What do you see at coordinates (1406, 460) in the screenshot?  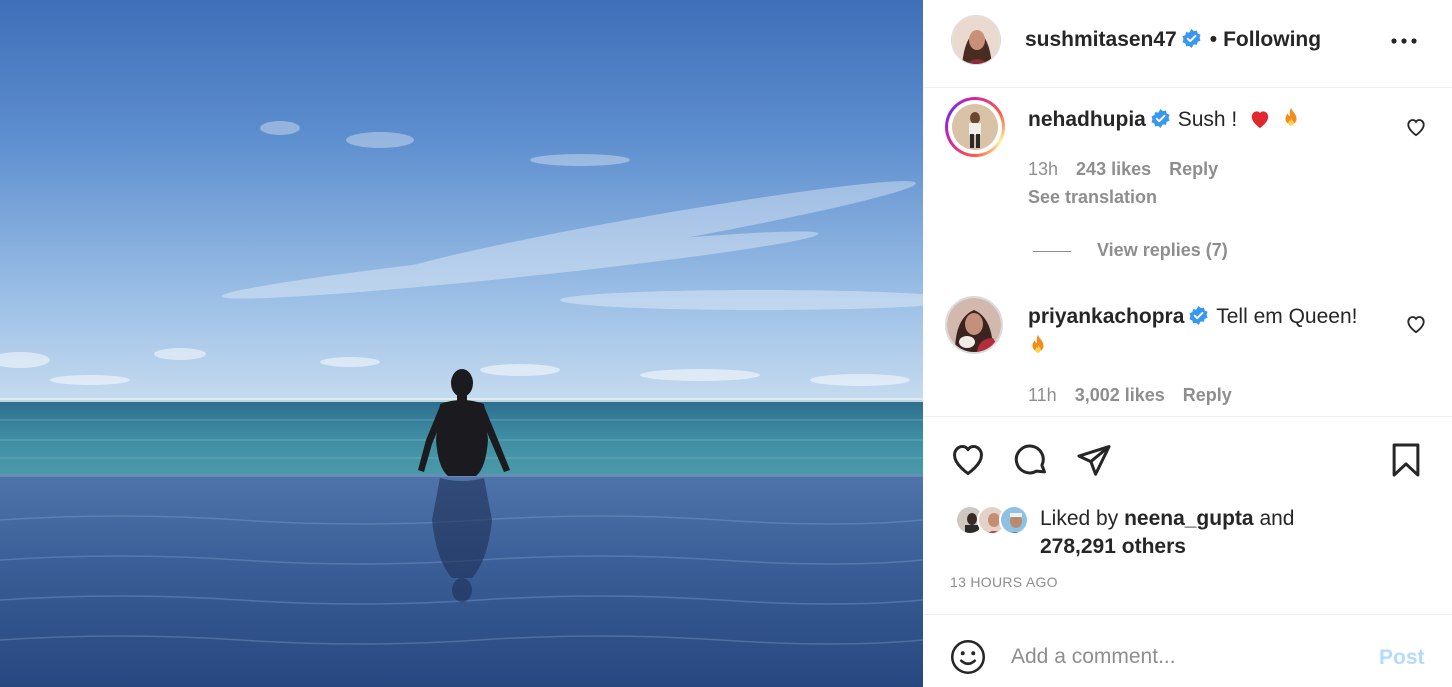 I see `bookmark-icon` at bounding box center [1406, 460].